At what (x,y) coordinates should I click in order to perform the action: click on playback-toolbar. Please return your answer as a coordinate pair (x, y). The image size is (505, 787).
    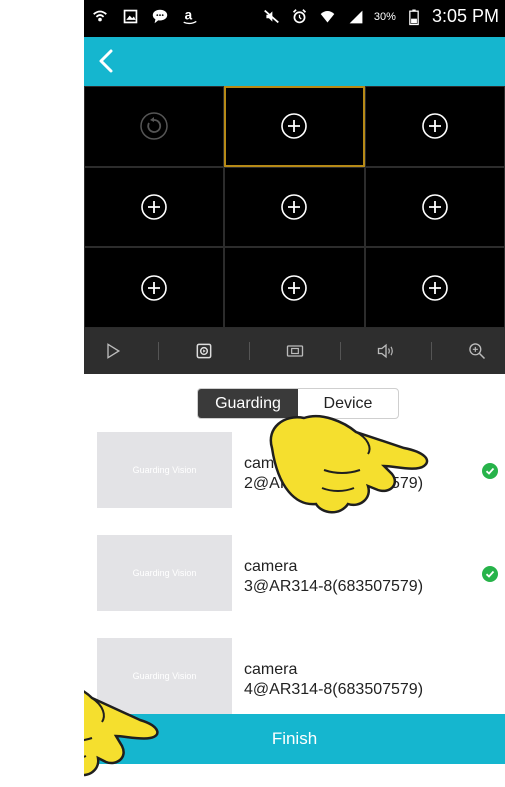
    Looking at the image, I should click on (294, 351).